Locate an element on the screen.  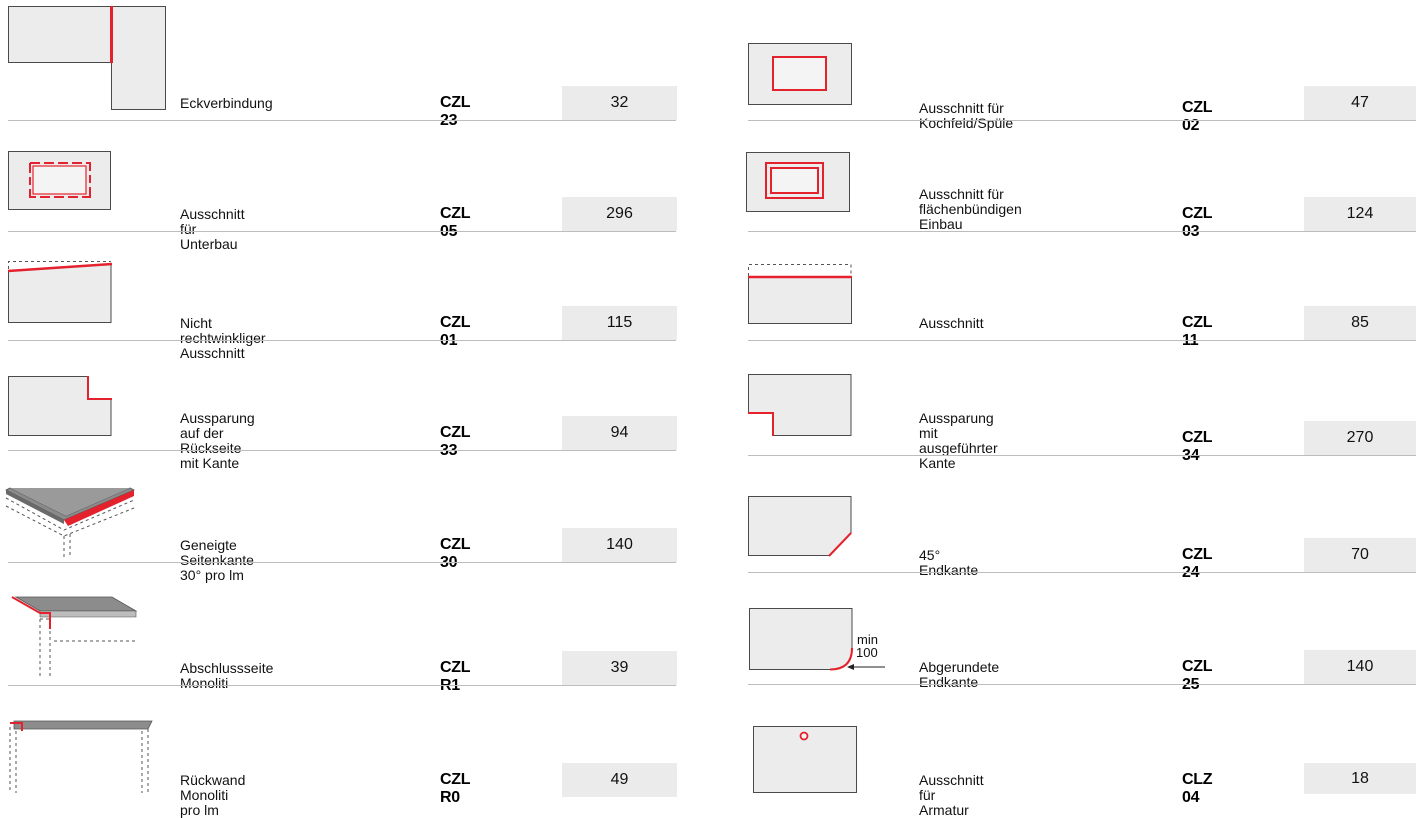
left-price-3: 94 is located at coordinates (619, 433).